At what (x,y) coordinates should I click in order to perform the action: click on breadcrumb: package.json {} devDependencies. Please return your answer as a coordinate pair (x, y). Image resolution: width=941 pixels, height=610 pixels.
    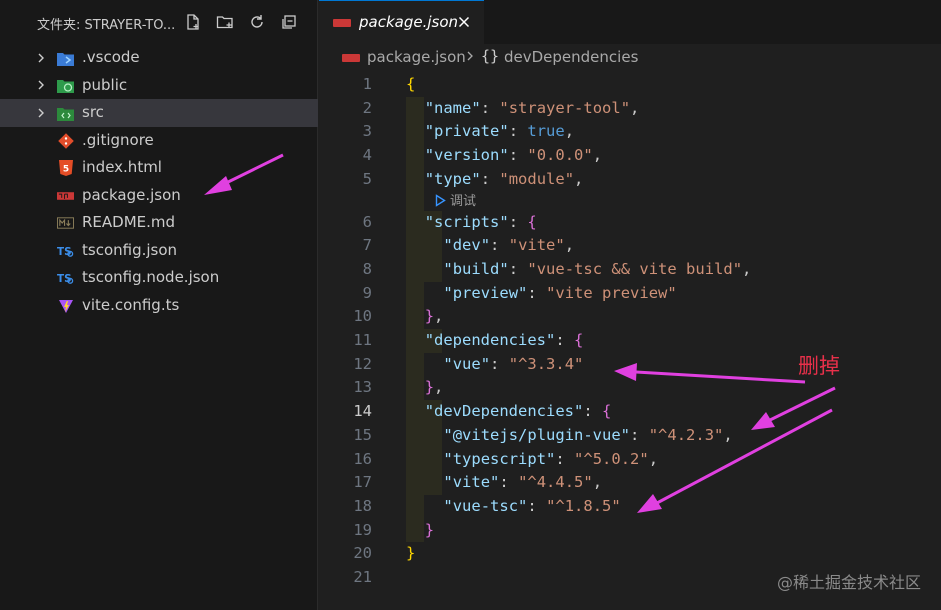
    Looking at the image, I should click on (630, 58).